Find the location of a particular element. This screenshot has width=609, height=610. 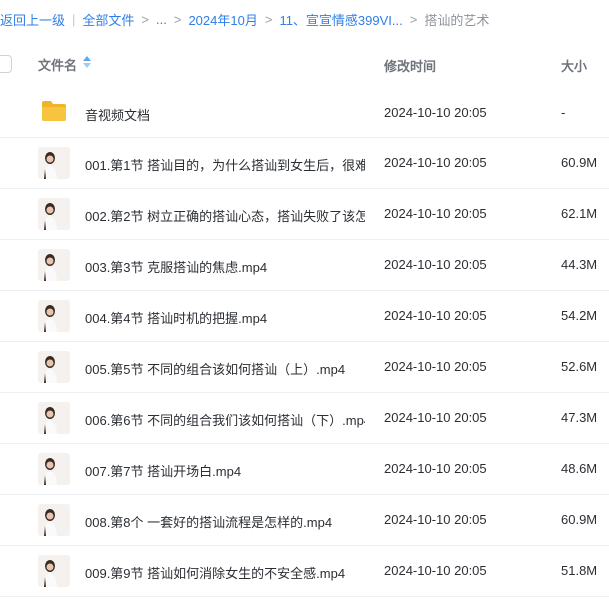

breadcrumb-folder-2024-10: 2024年10月 is located at coordinates (222, 19).